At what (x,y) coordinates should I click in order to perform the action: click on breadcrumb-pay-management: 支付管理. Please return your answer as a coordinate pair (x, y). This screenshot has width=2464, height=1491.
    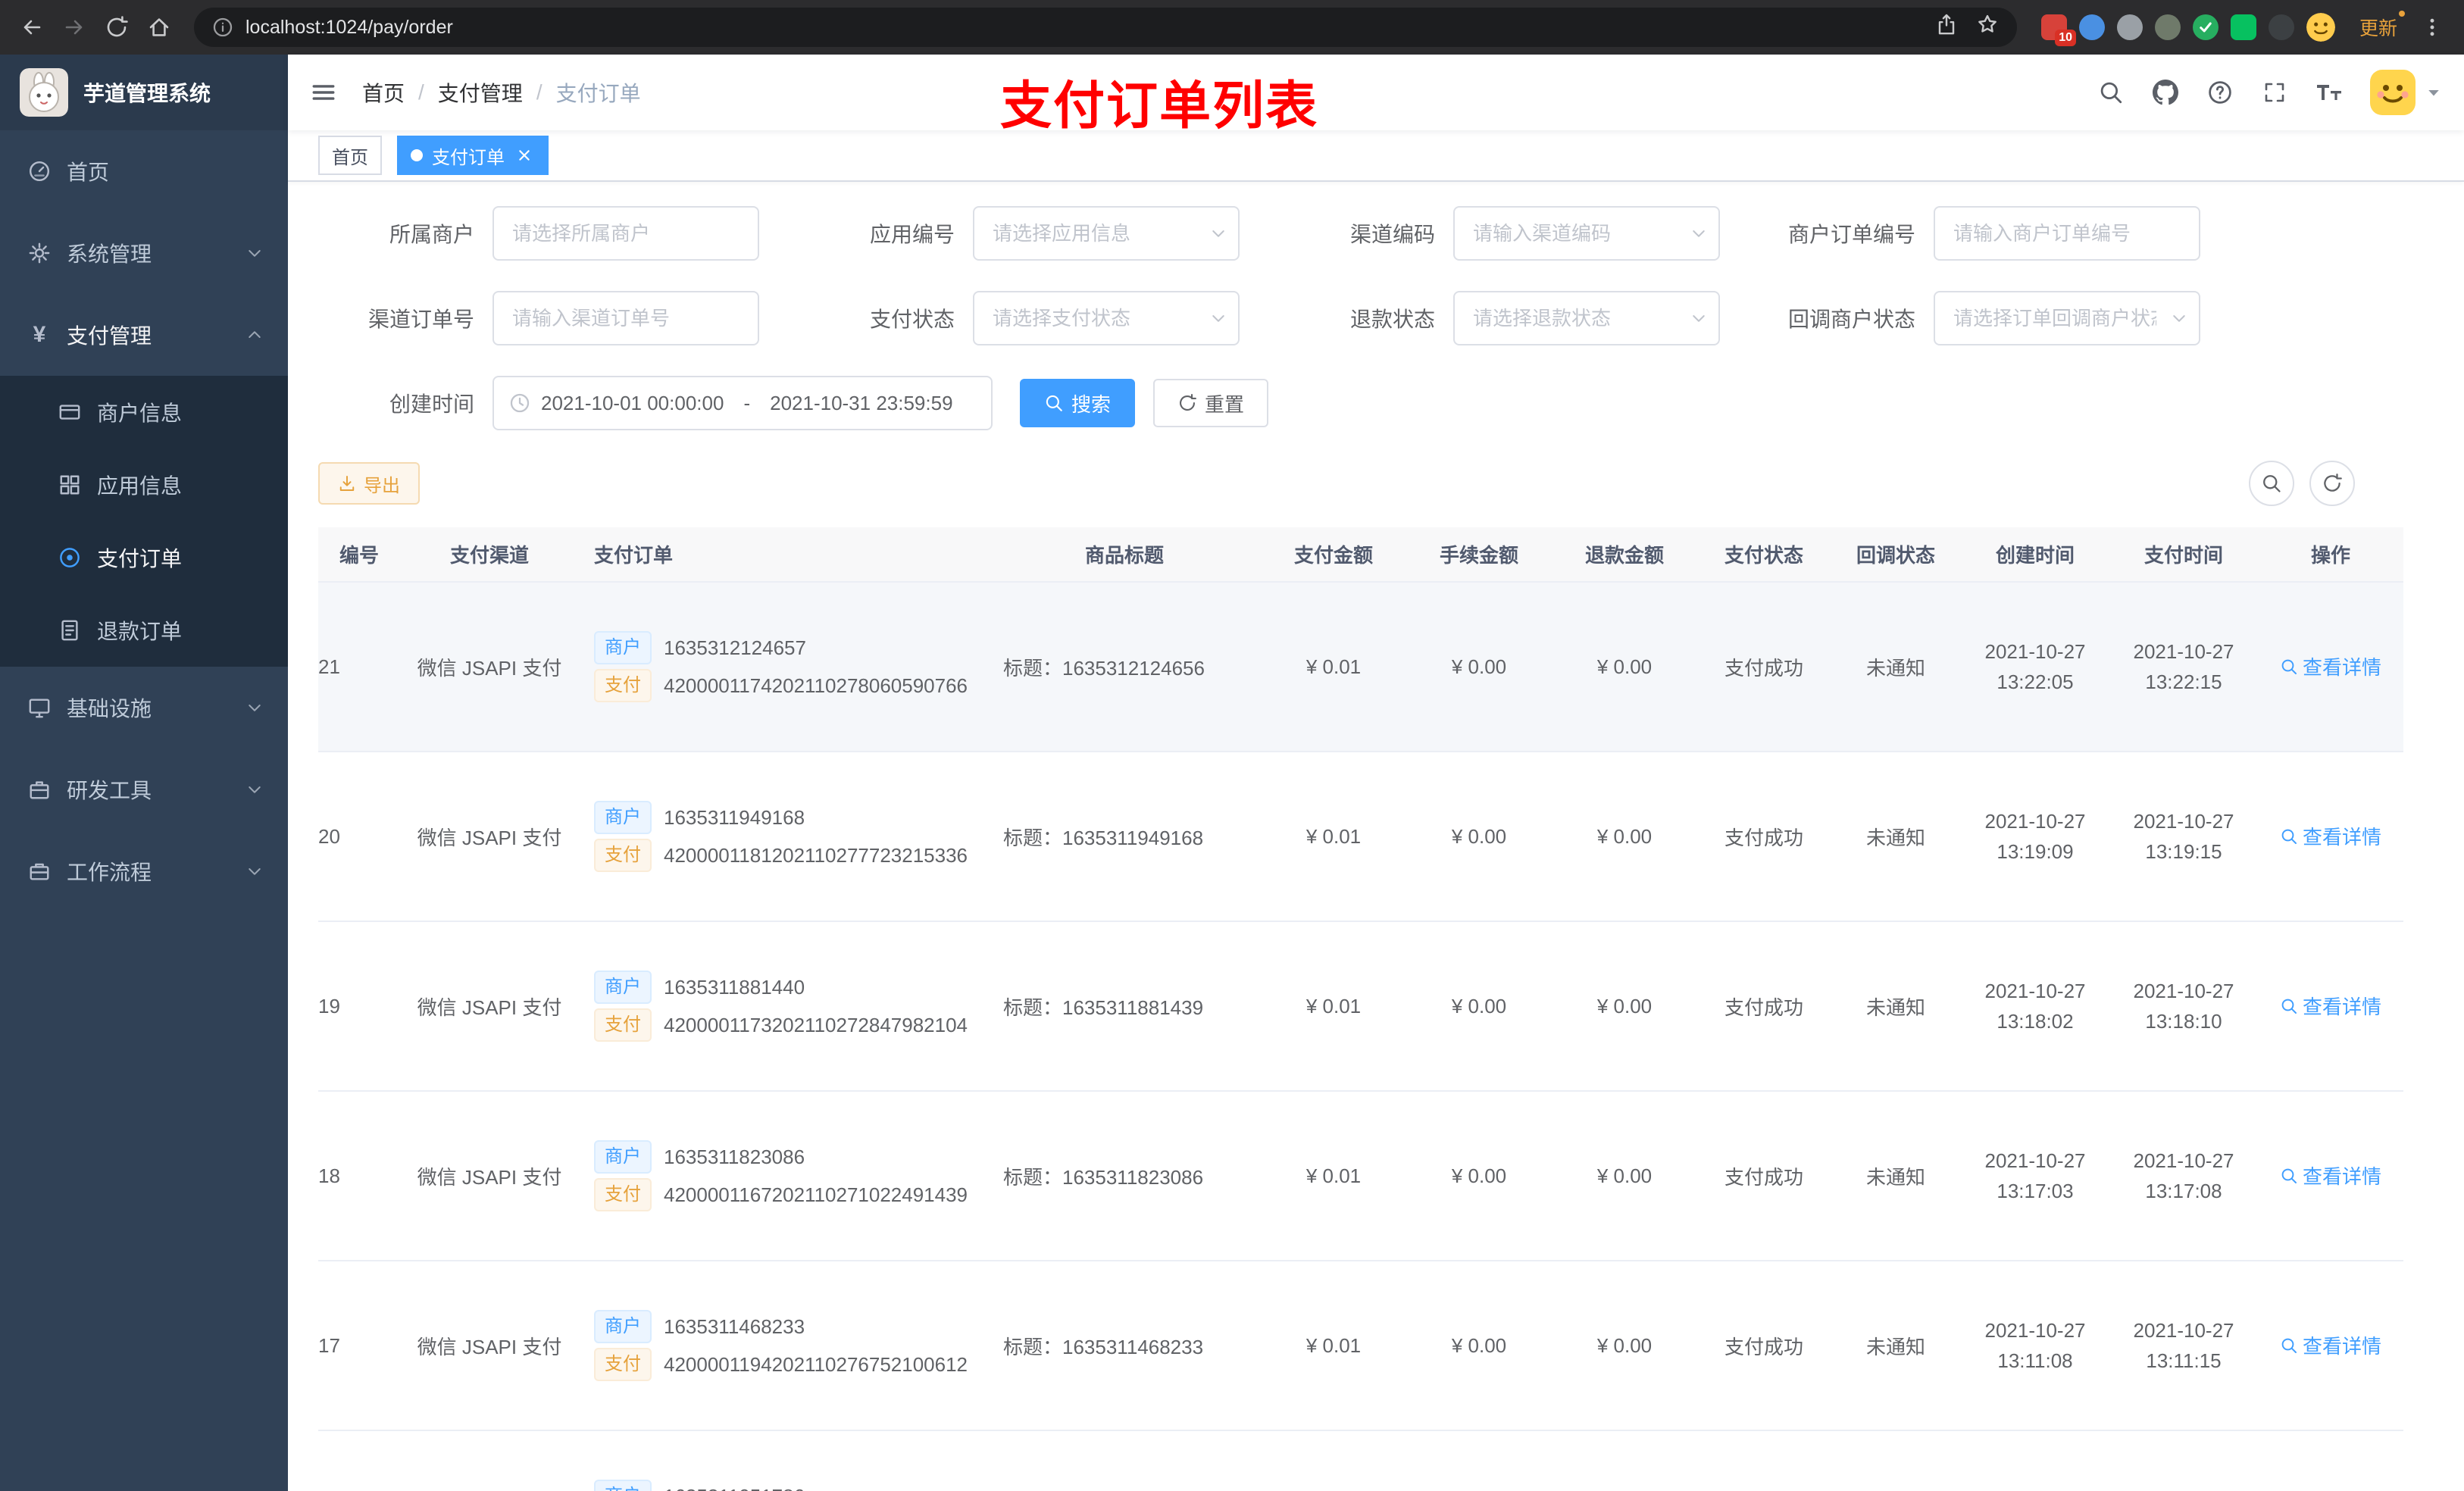
    Looking at the image, I should click on (480, 92).